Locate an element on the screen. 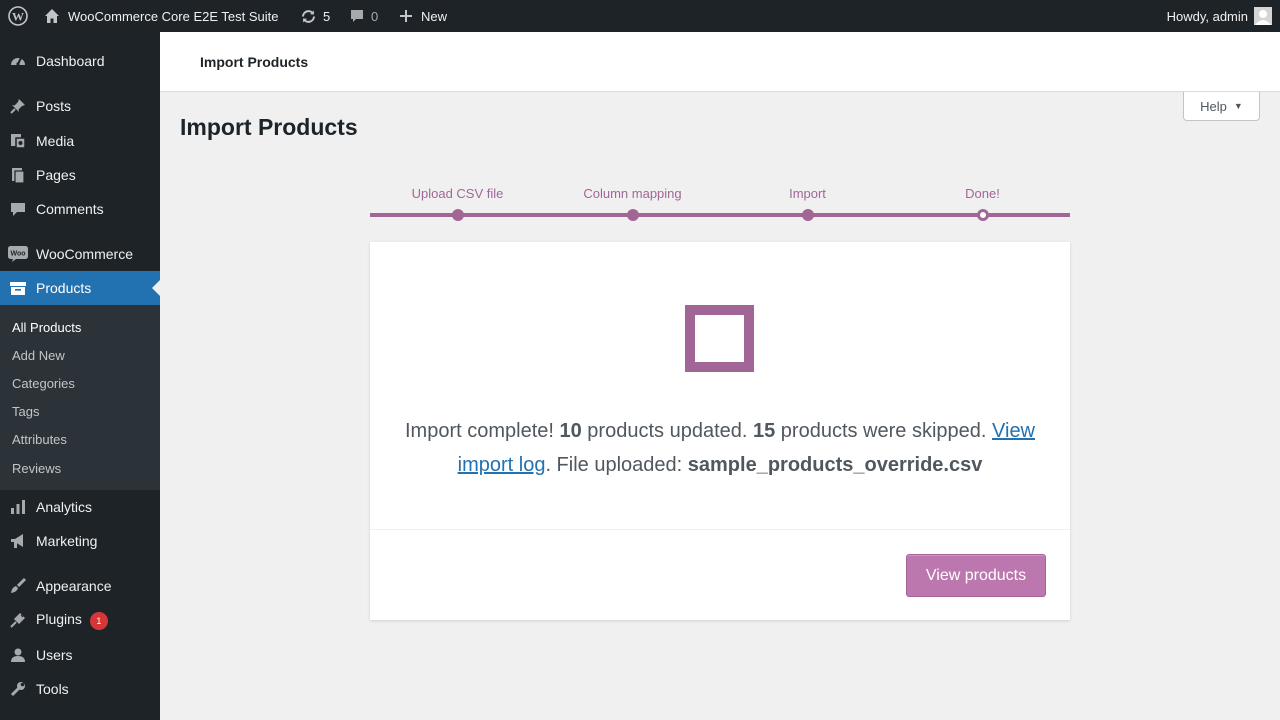  menu-label-media: Media is located at coordinates (55, 141).